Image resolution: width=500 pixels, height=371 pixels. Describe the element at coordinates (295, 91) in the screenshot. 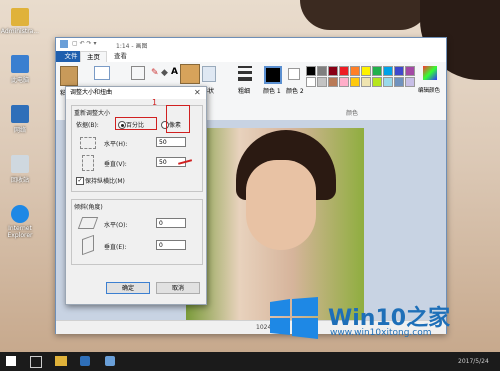

I see `color2-label: 颜色 2` at that location.